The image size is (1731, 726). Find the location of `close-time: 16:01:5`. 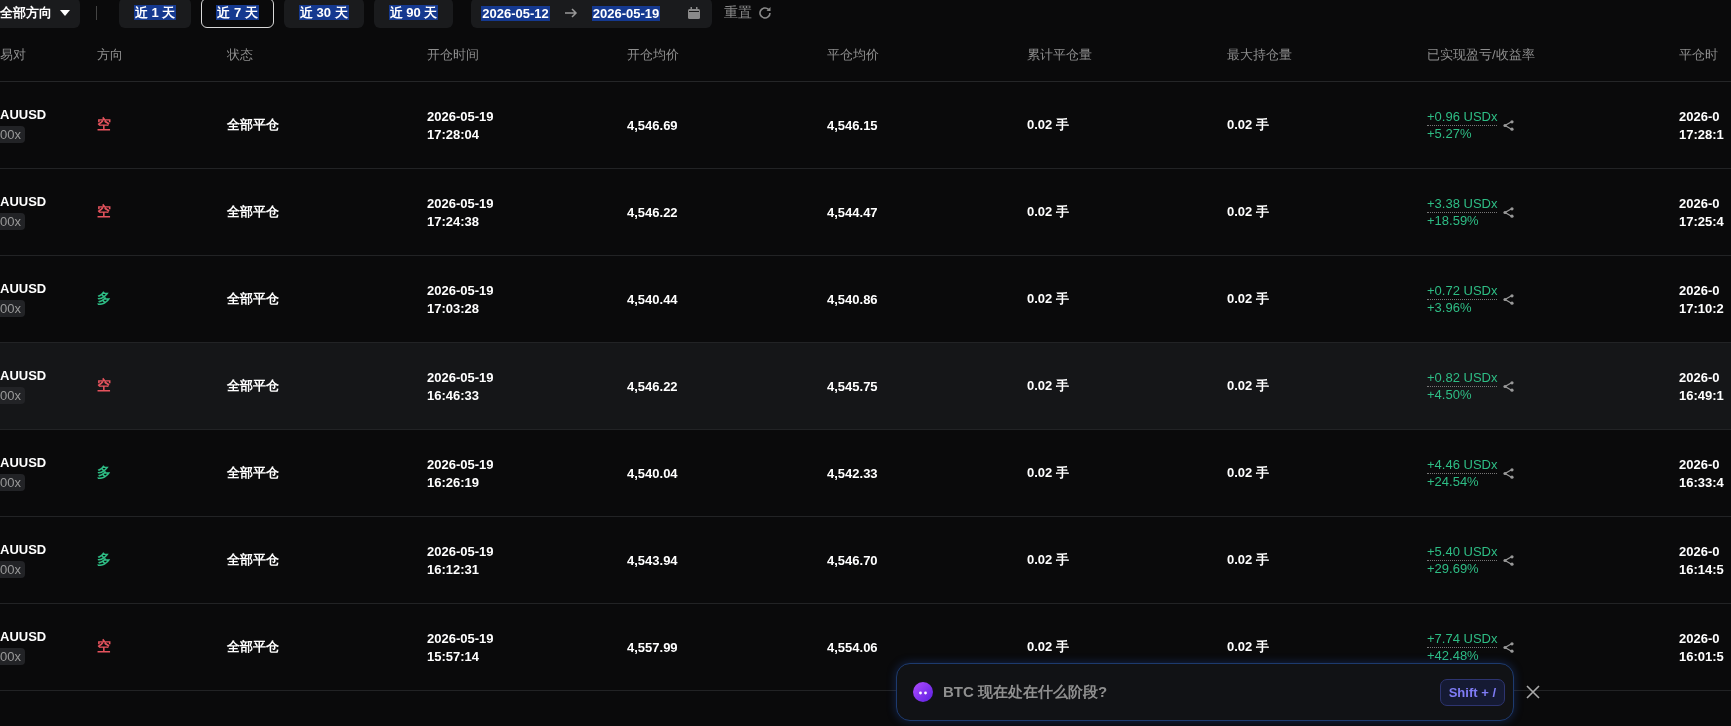

close-time: 16:01:5 is located at coordinates (1701, 656).